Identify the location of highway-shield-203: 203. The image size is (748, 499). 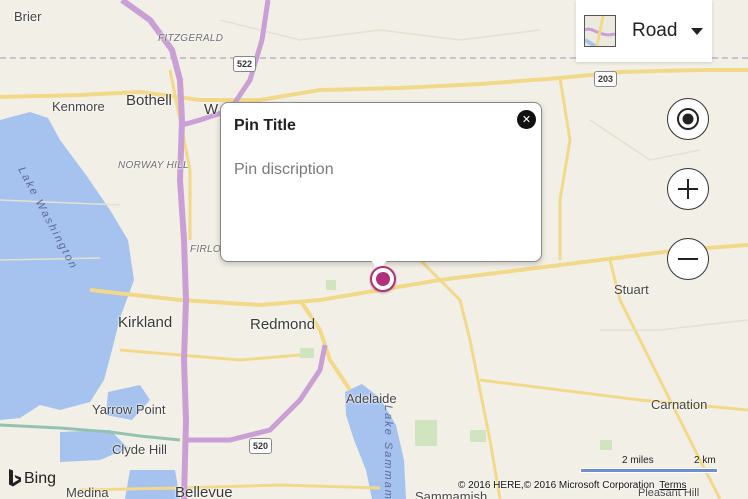
(606, 79).